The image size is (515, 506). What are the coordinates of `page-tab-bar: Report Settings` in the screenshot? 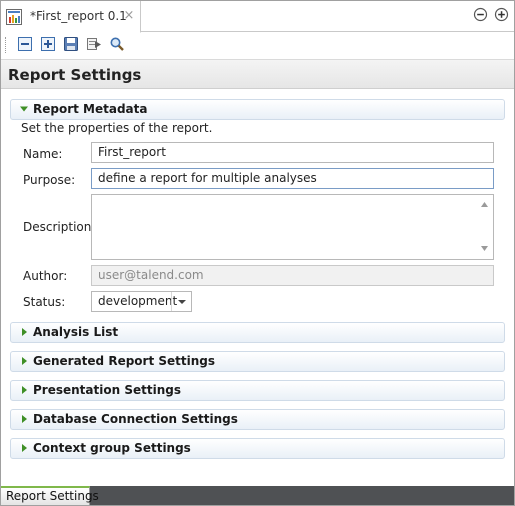 It's located at (257, 495).